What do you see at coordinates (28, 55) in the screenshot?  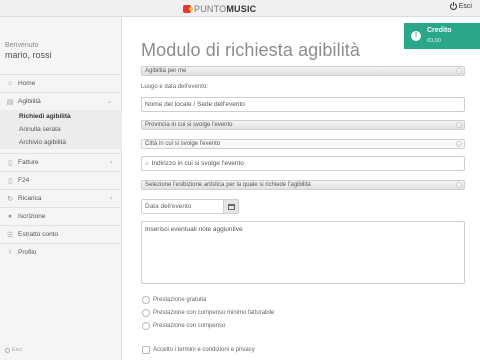 I see `username: mario, rossi` at bounding box center [28, 55].